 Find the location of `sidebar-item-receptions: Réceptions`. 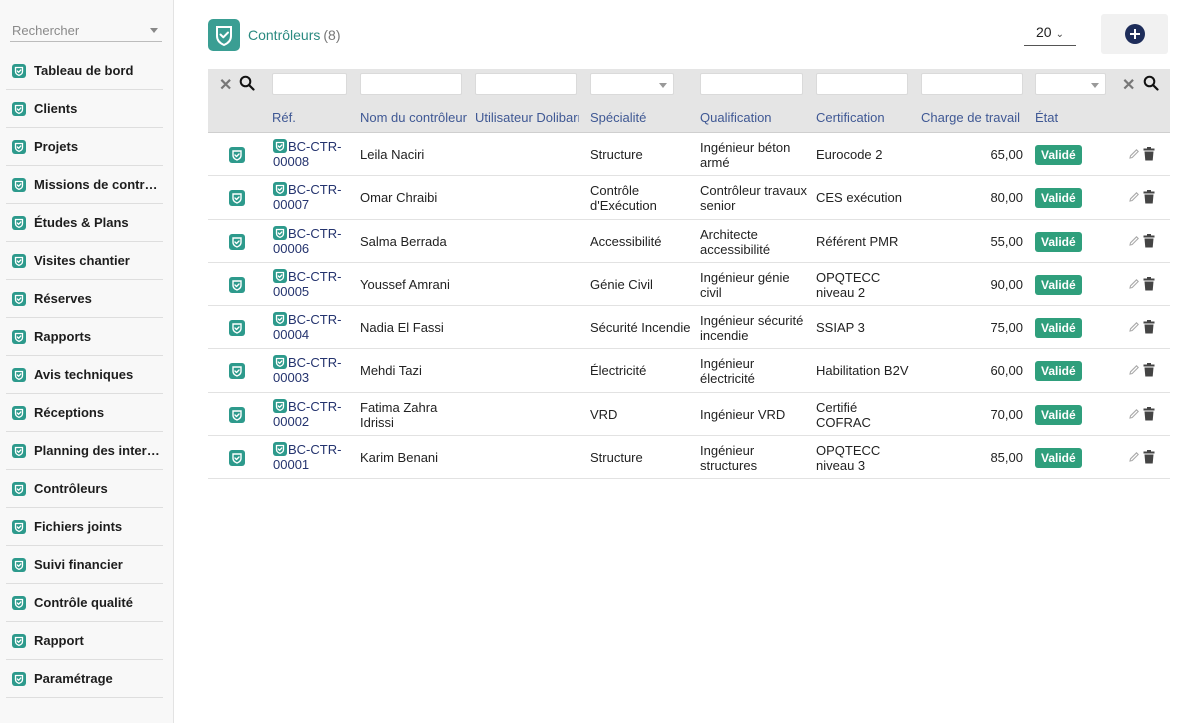

sidebar-item-receptions: Réceptions is located at coordinates (84, 413).